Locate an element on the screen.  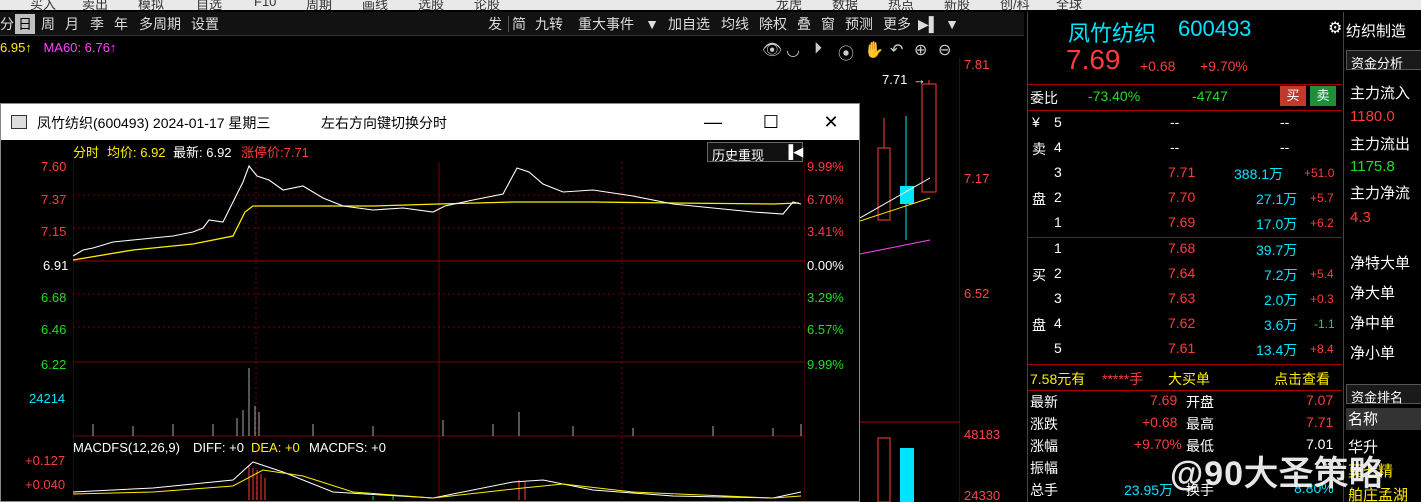
zoom-out-icon: ⊖ is located at coordinates (944, 50).